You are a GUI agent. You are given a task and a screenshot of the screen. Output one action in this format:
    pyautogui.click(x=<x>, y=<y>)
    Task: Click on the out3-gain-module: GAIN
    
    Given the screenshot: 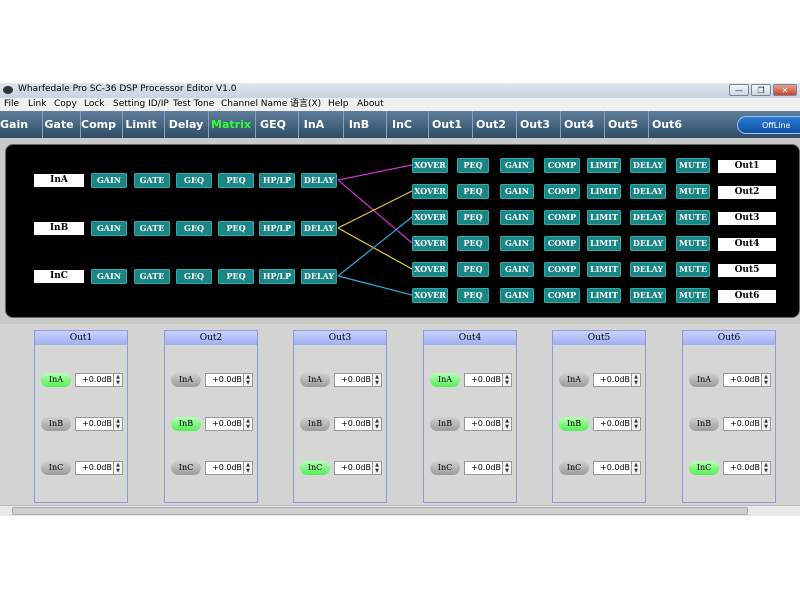 What is the action you would take?
    pyautogui.click(x=517, y=217)
    